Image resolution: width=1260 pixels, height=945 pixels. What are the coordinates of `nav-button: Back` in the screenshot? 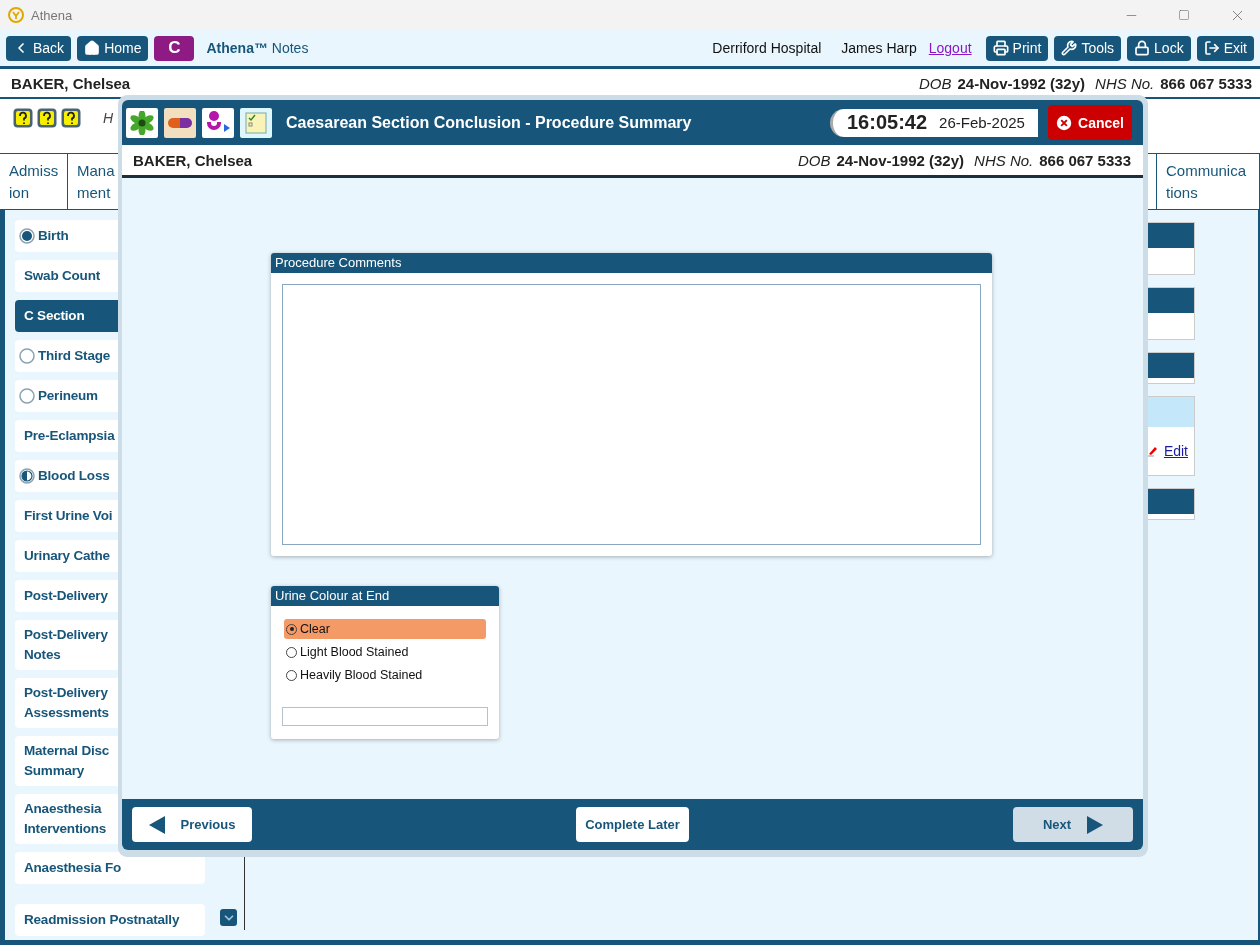 It's located at (39, 48).